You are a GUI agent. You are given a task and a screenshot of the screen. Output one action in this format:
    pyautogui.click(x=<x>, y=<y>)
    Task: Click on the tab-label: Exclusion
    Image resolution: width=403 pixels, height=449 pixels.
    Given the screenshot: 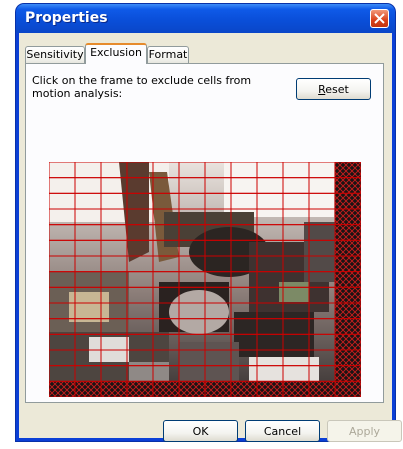 What is the action you would take?
    pyautogui.click(x=116, y=52)
    